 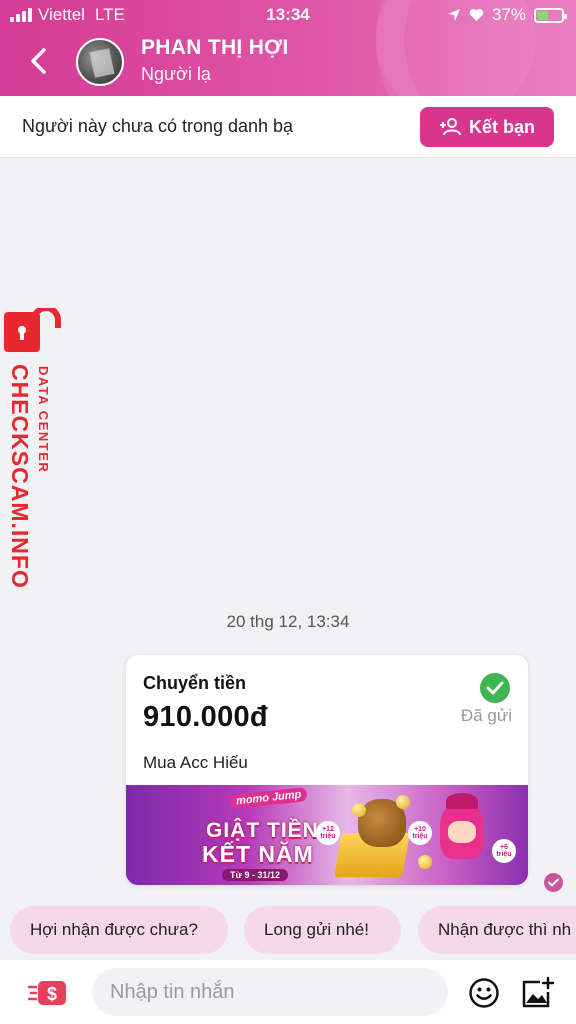 What do you see at coordinates (215, 48) in the screenshot?
I see `contact-name: PHAN THỊ HỢI` at bounding box center [215, 48].